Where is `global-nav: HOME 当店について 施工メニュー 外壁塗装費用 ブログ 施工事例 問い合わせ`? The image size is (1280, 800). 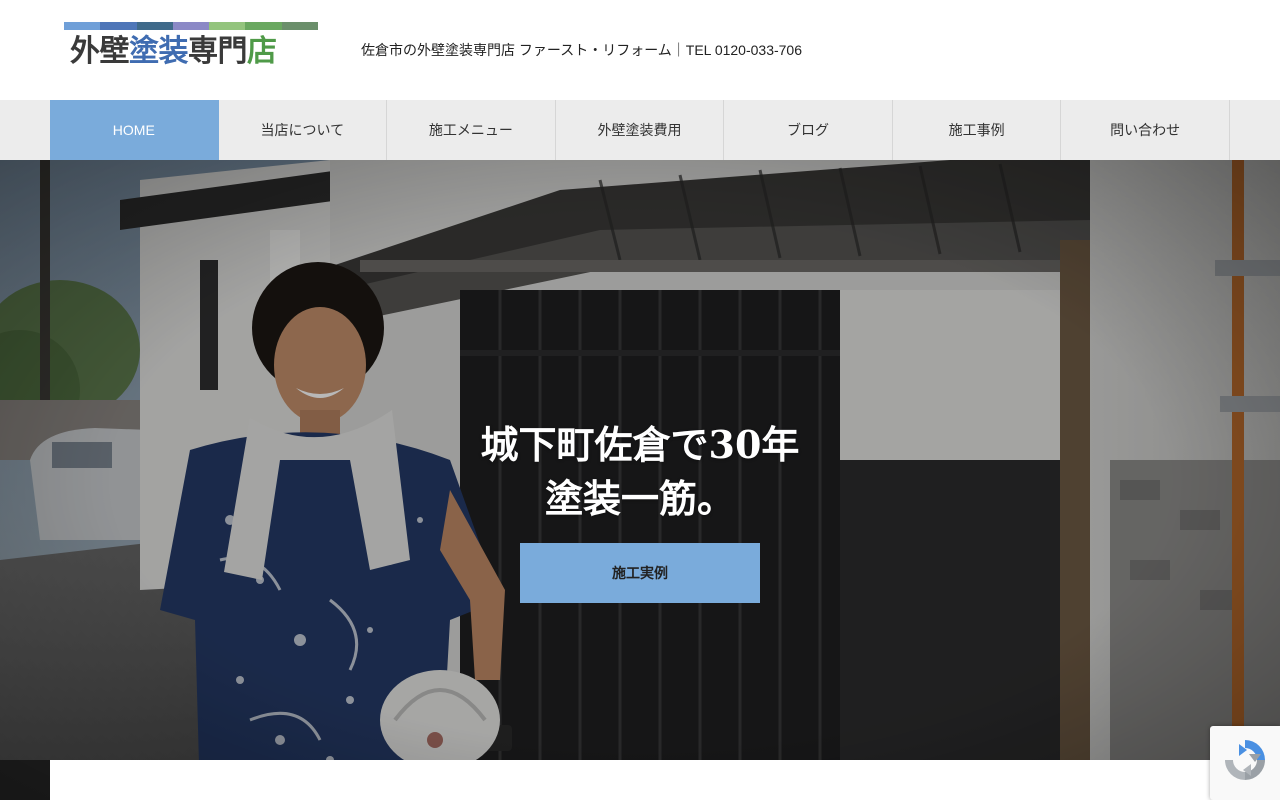 global-nav: HOME 当店について 施工メニュー 外壁塗装費用 ブログ 施工事例 問い合わせ is located at coordinates (640, 130).